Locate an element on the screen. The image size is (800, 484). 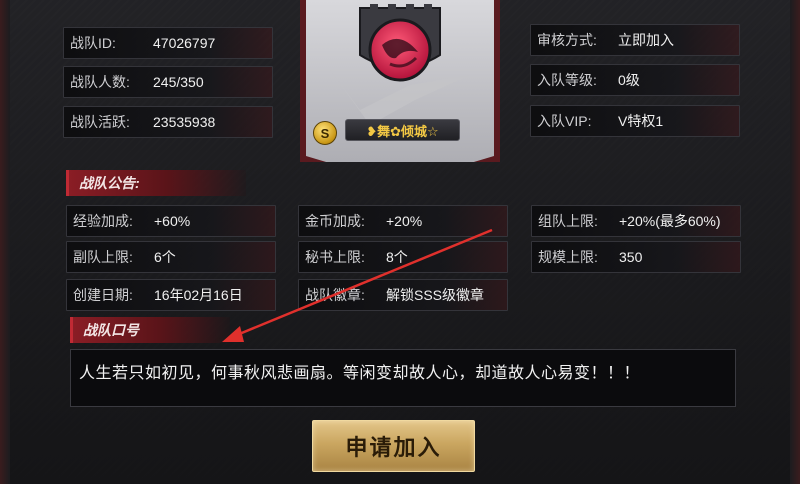
guild-activity-value: 23535938 is located at coordinates (184, 122).